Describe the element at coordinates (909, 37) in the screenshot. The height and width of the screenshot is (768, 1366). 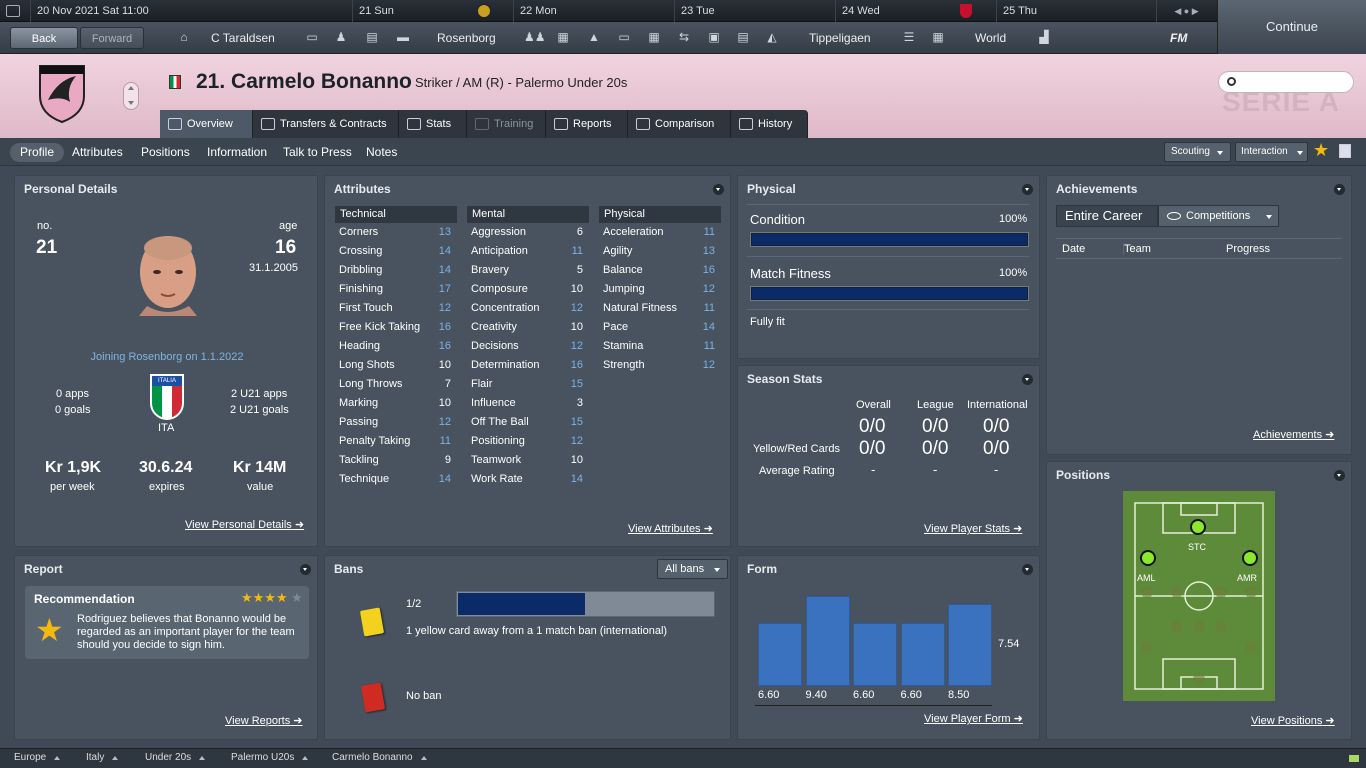
I see `list-icon: ☰` at that location.